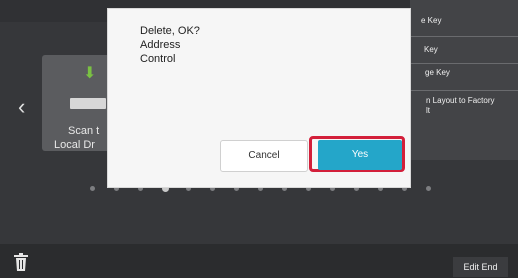 Image resolution: width=518 pixels, height=278 pixels. Describe the element at coordinates (158, 59) in the screenshot. I see `dialog-message-line3: Control` at that location.